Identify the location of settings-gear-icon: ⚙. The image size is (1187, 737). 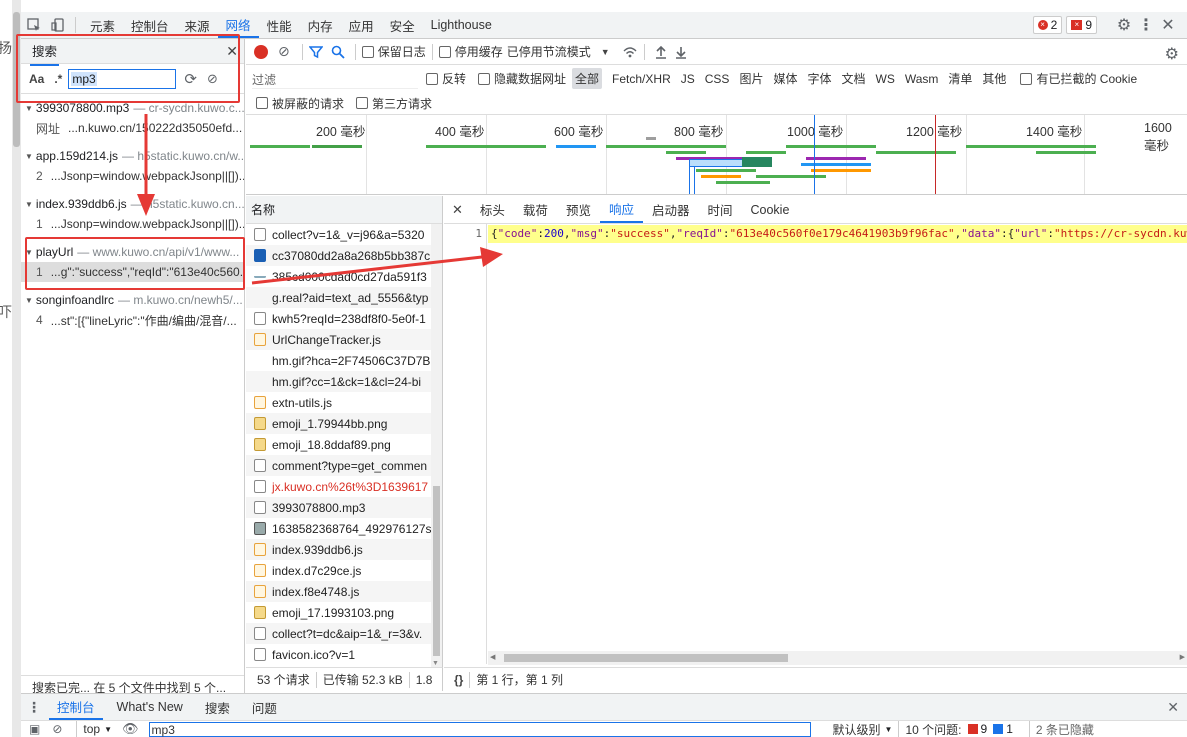
(1124, 25).